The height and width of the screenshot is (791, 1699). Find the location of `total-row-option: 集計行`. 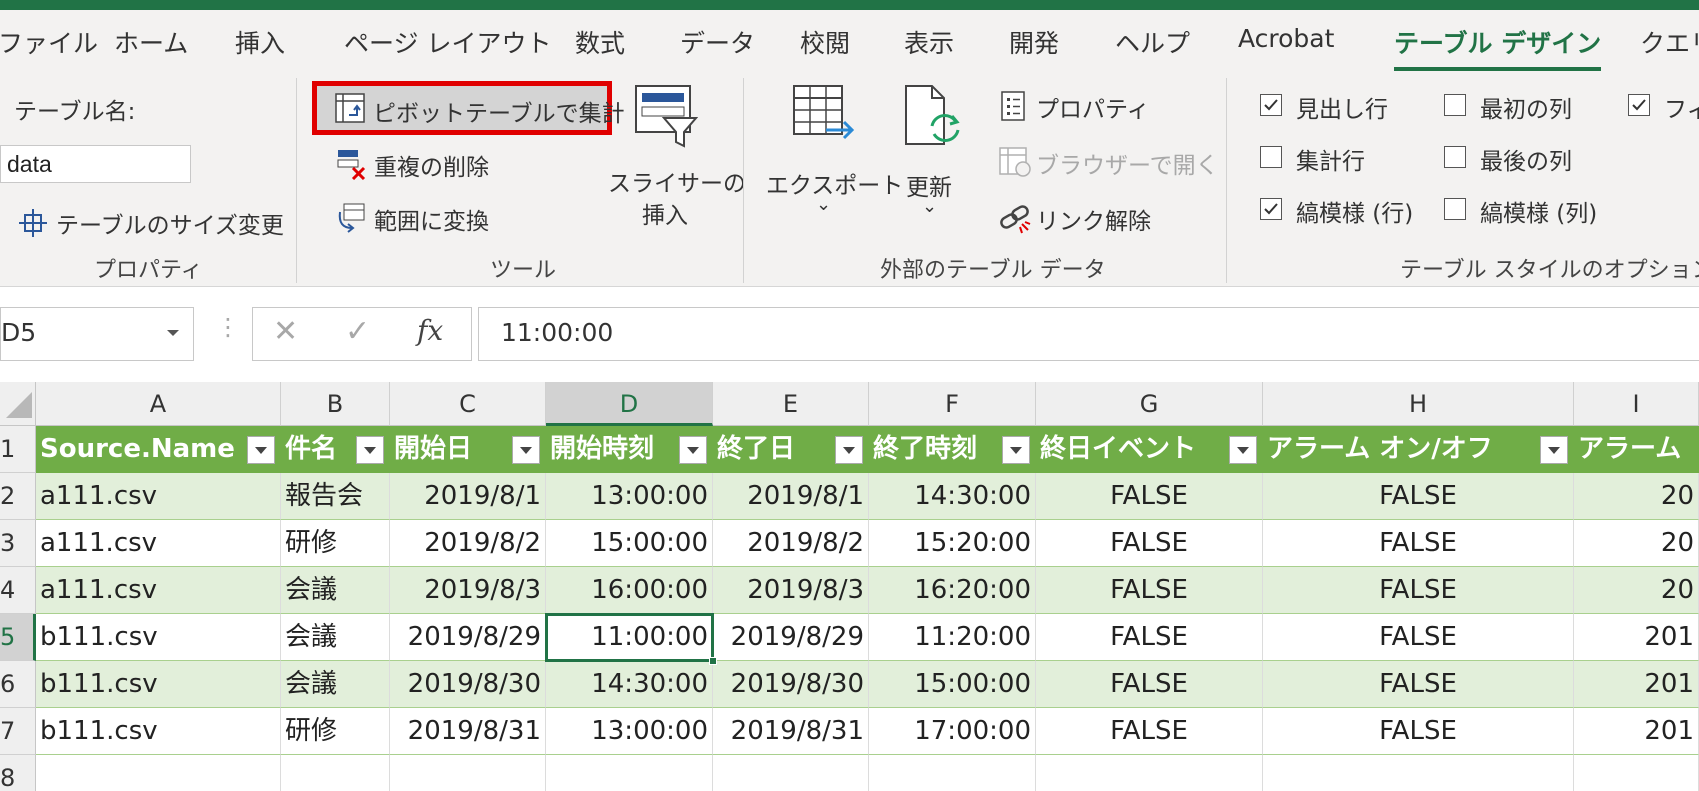

total-row-option: 集計行 is located at coordinates (1350, 158).